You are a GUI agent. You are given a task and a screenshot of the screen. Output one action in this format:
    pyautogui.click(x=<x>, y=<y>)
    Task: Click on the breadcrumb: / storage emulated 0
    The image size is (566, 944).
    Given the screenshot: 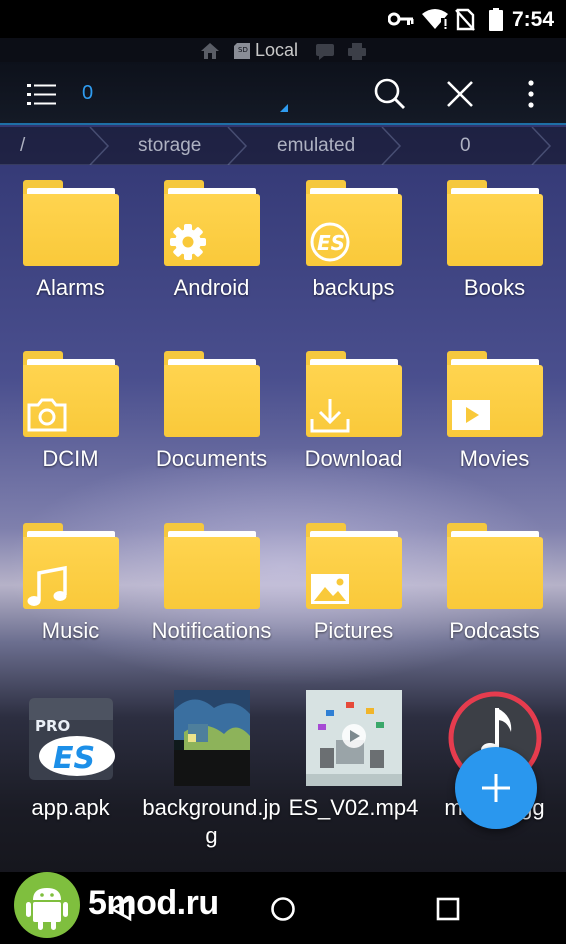 What is the action you would take?
    pyautogui.click(x=283, y=146)
    